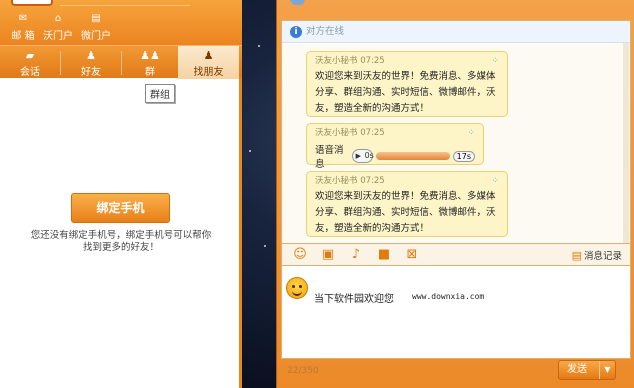 The width and height of the screenshot is (634, 388). What do you see at coordinates (325, 31) in the screenshot?
I see `online-status-text: 对方在线` at bounding box center [325, 31].